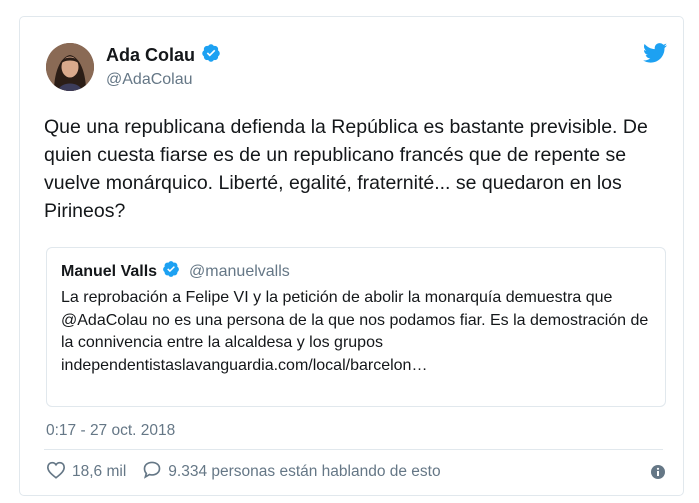 The image size is (699, 503). I want to click on heart-icon, so click(56, 472).